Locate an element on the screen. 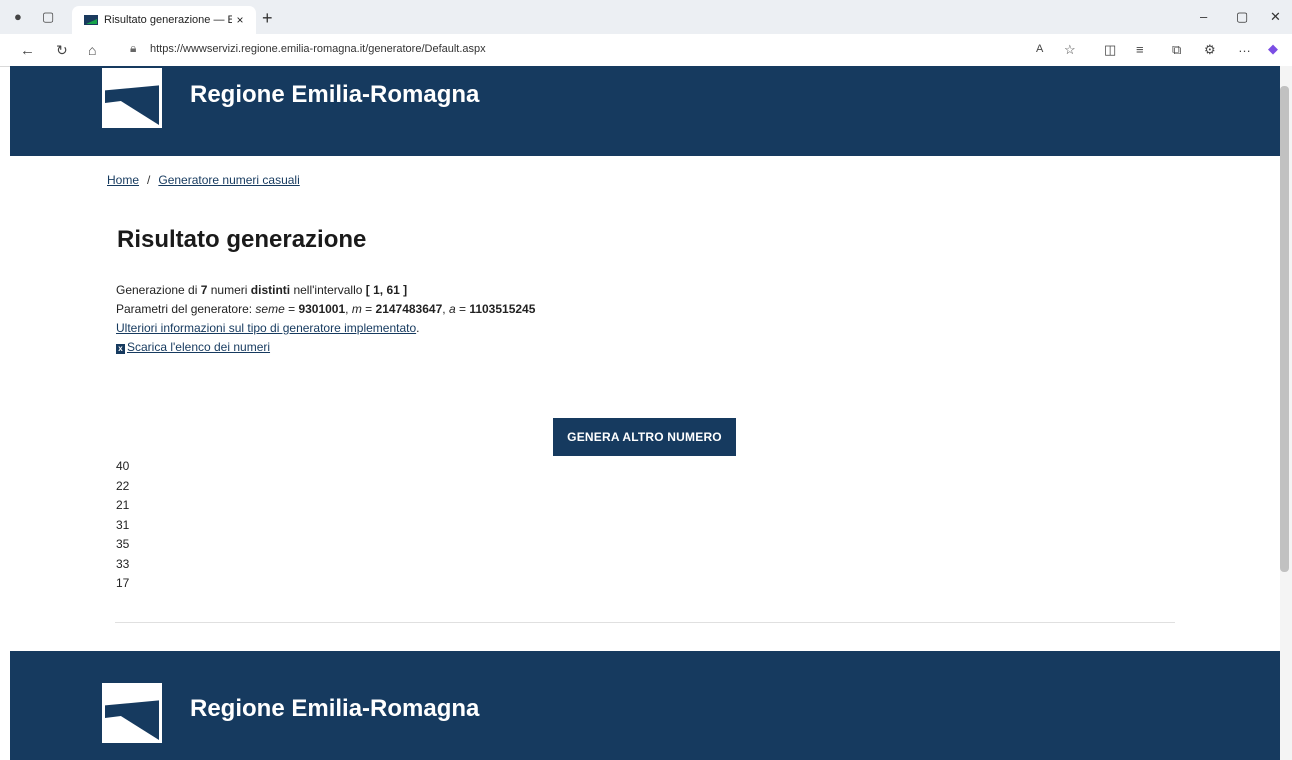  generate-another-button: GENERA ALTRO NUMERO is located at coordinates (644, 437).